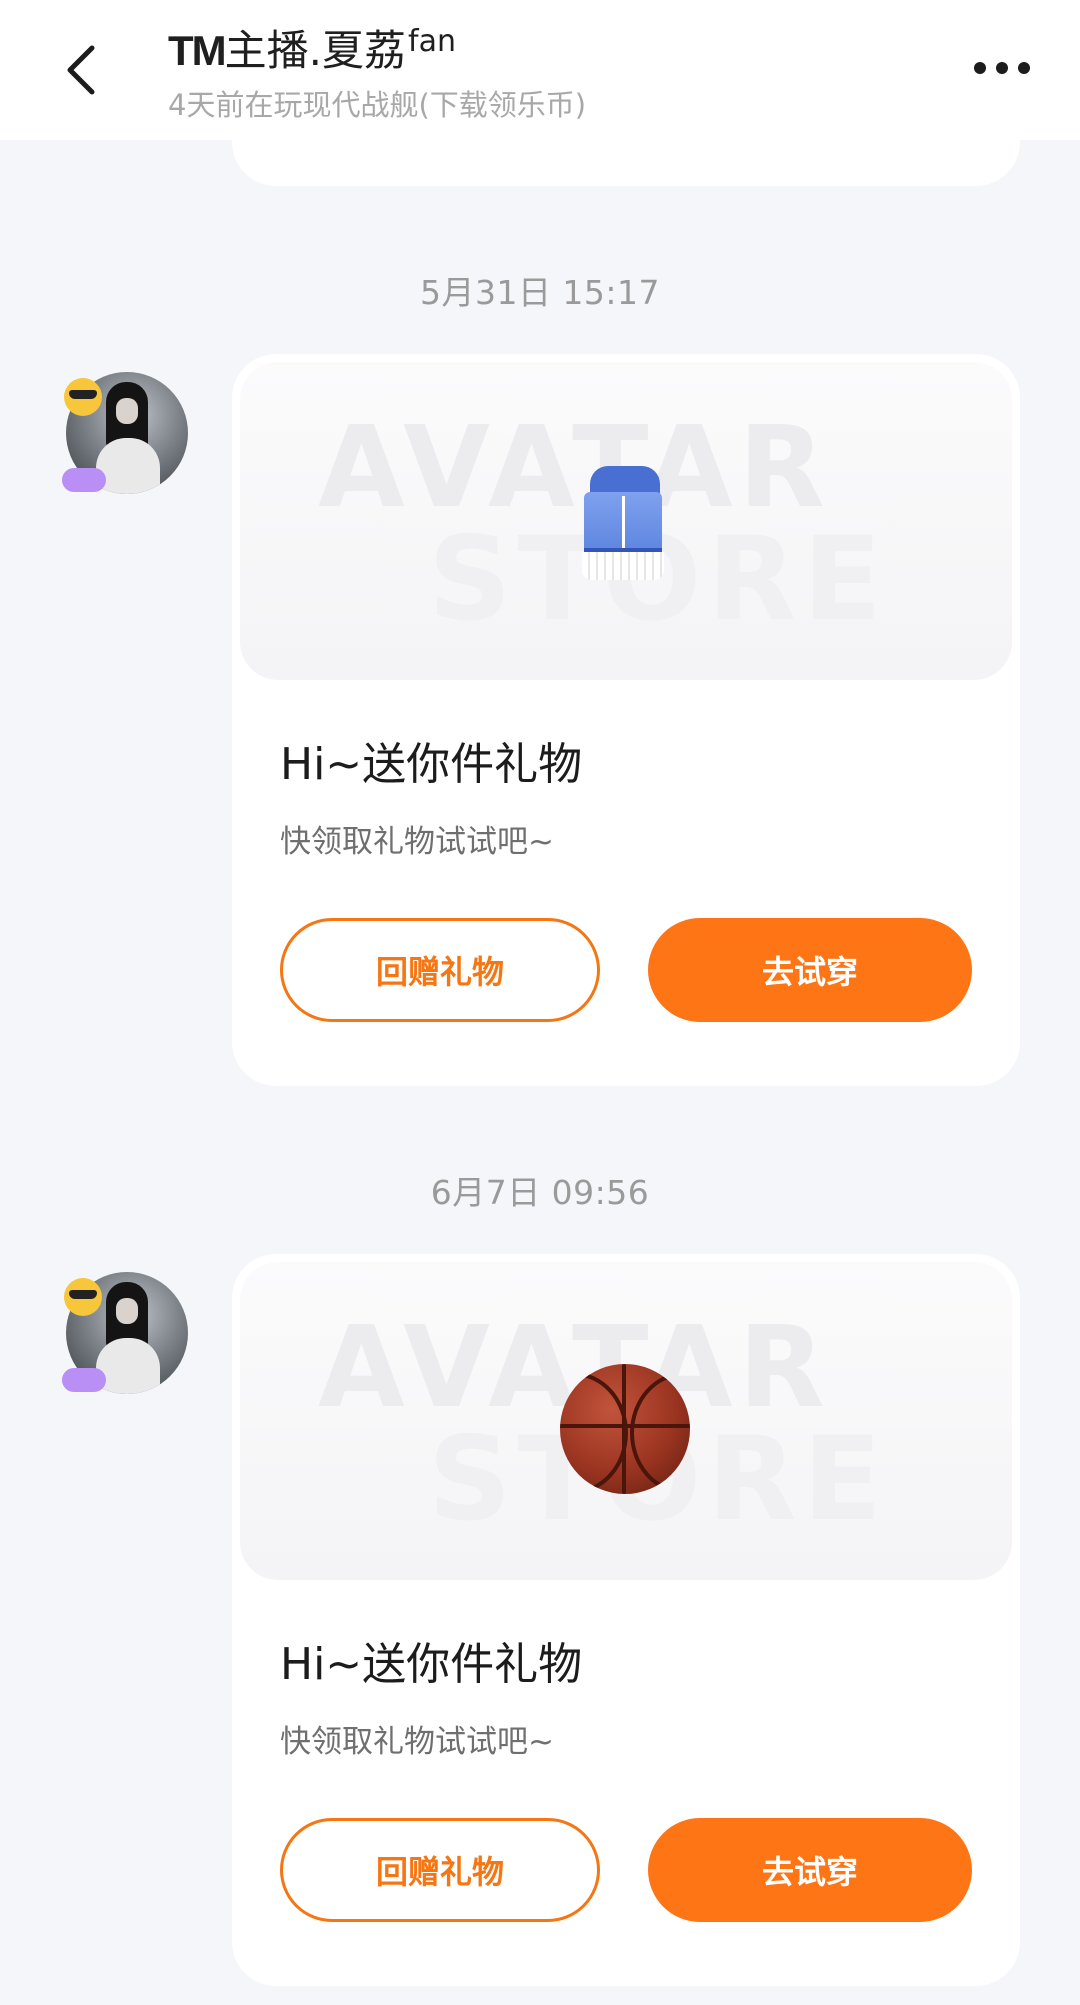  I want to click on message-timestamp: 5月31日 15:17, so click(540, 292).